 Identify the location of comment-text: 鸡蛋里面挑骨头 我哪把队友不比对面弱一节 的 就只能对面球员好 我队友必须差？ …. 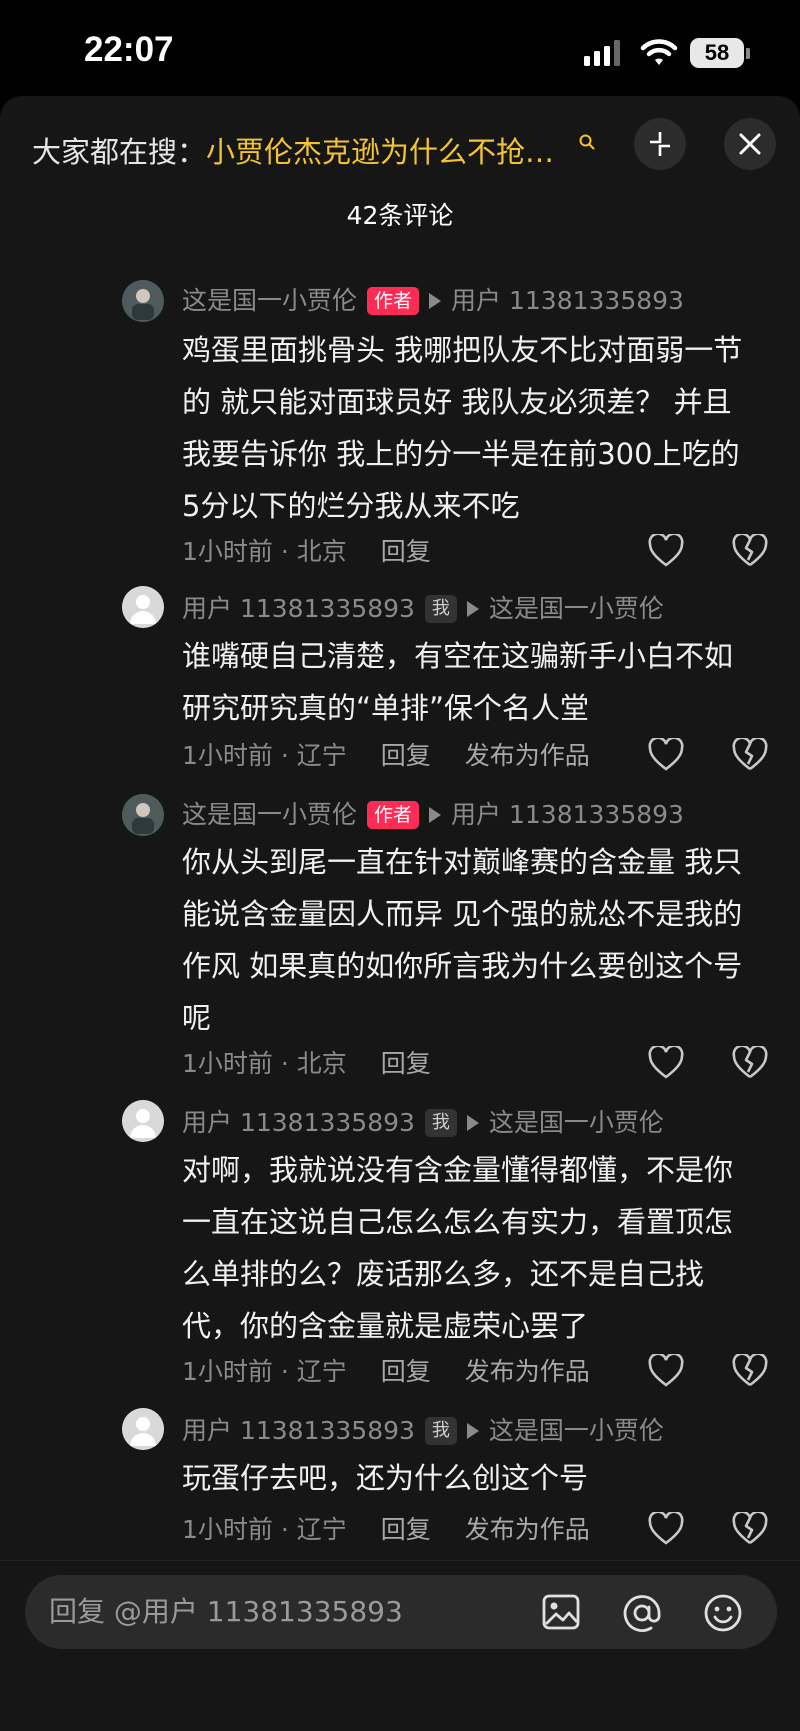
(472, 428).